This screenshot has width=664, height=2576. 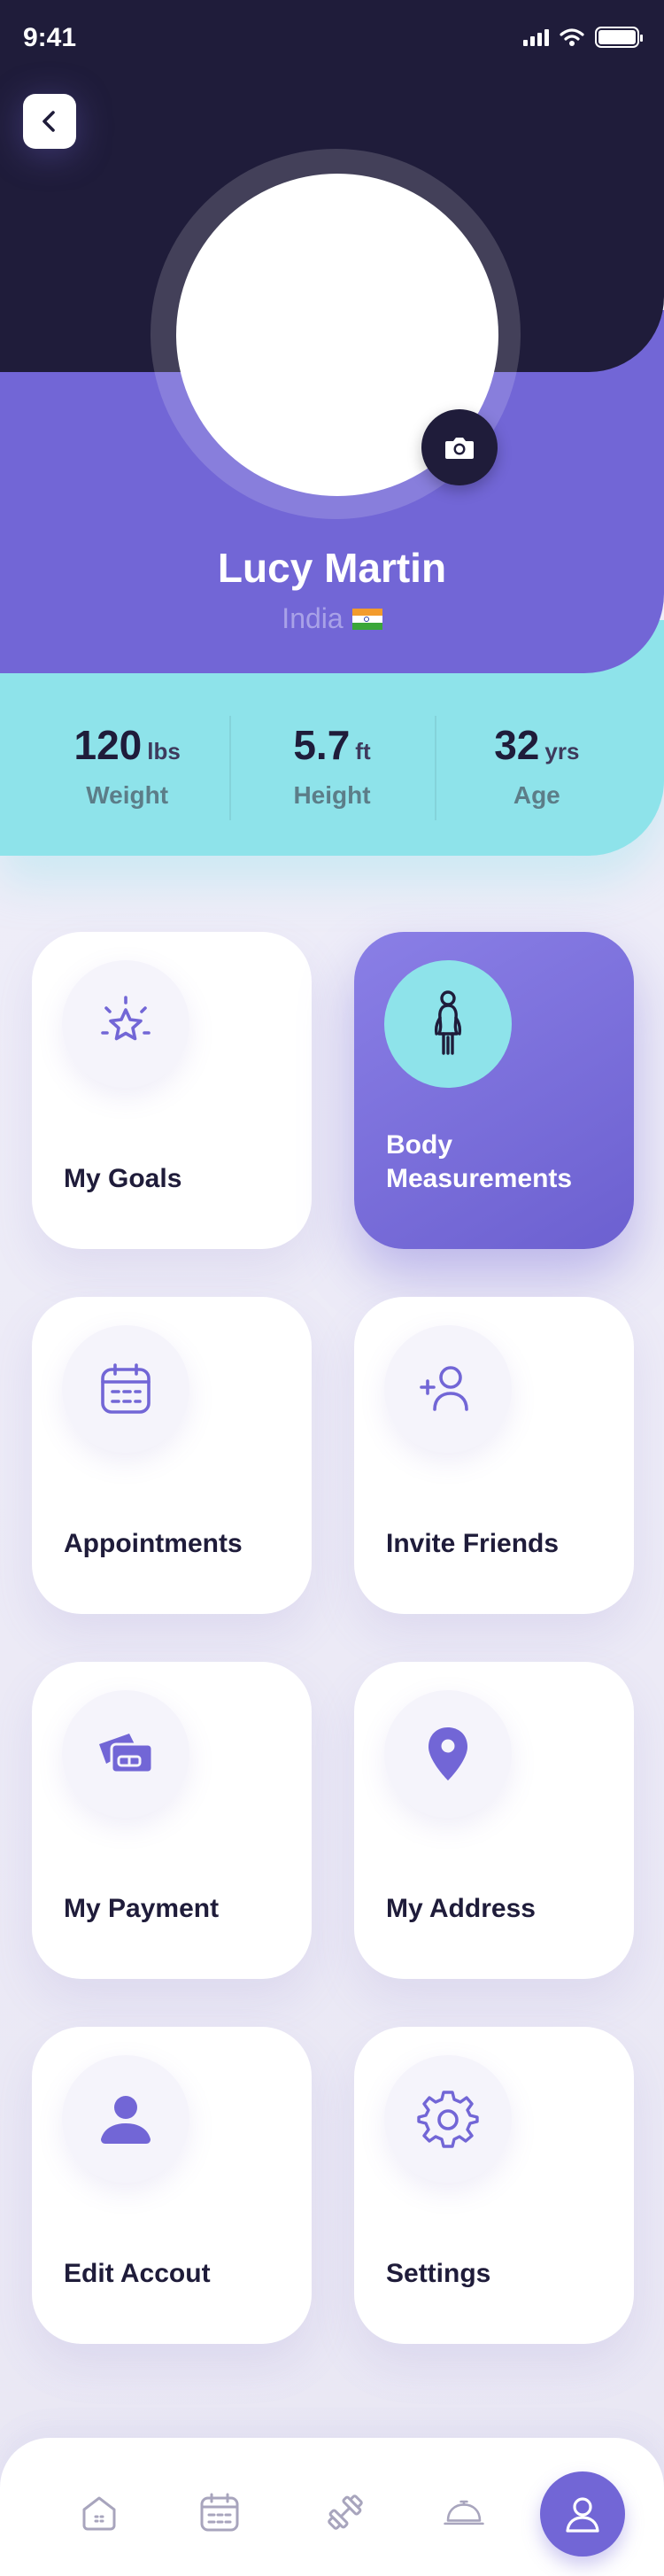 What do you see at coordinates (332, 568) in the screenshot?
I see `user-name: Lucy Martin` at bounding box center [332, 568].